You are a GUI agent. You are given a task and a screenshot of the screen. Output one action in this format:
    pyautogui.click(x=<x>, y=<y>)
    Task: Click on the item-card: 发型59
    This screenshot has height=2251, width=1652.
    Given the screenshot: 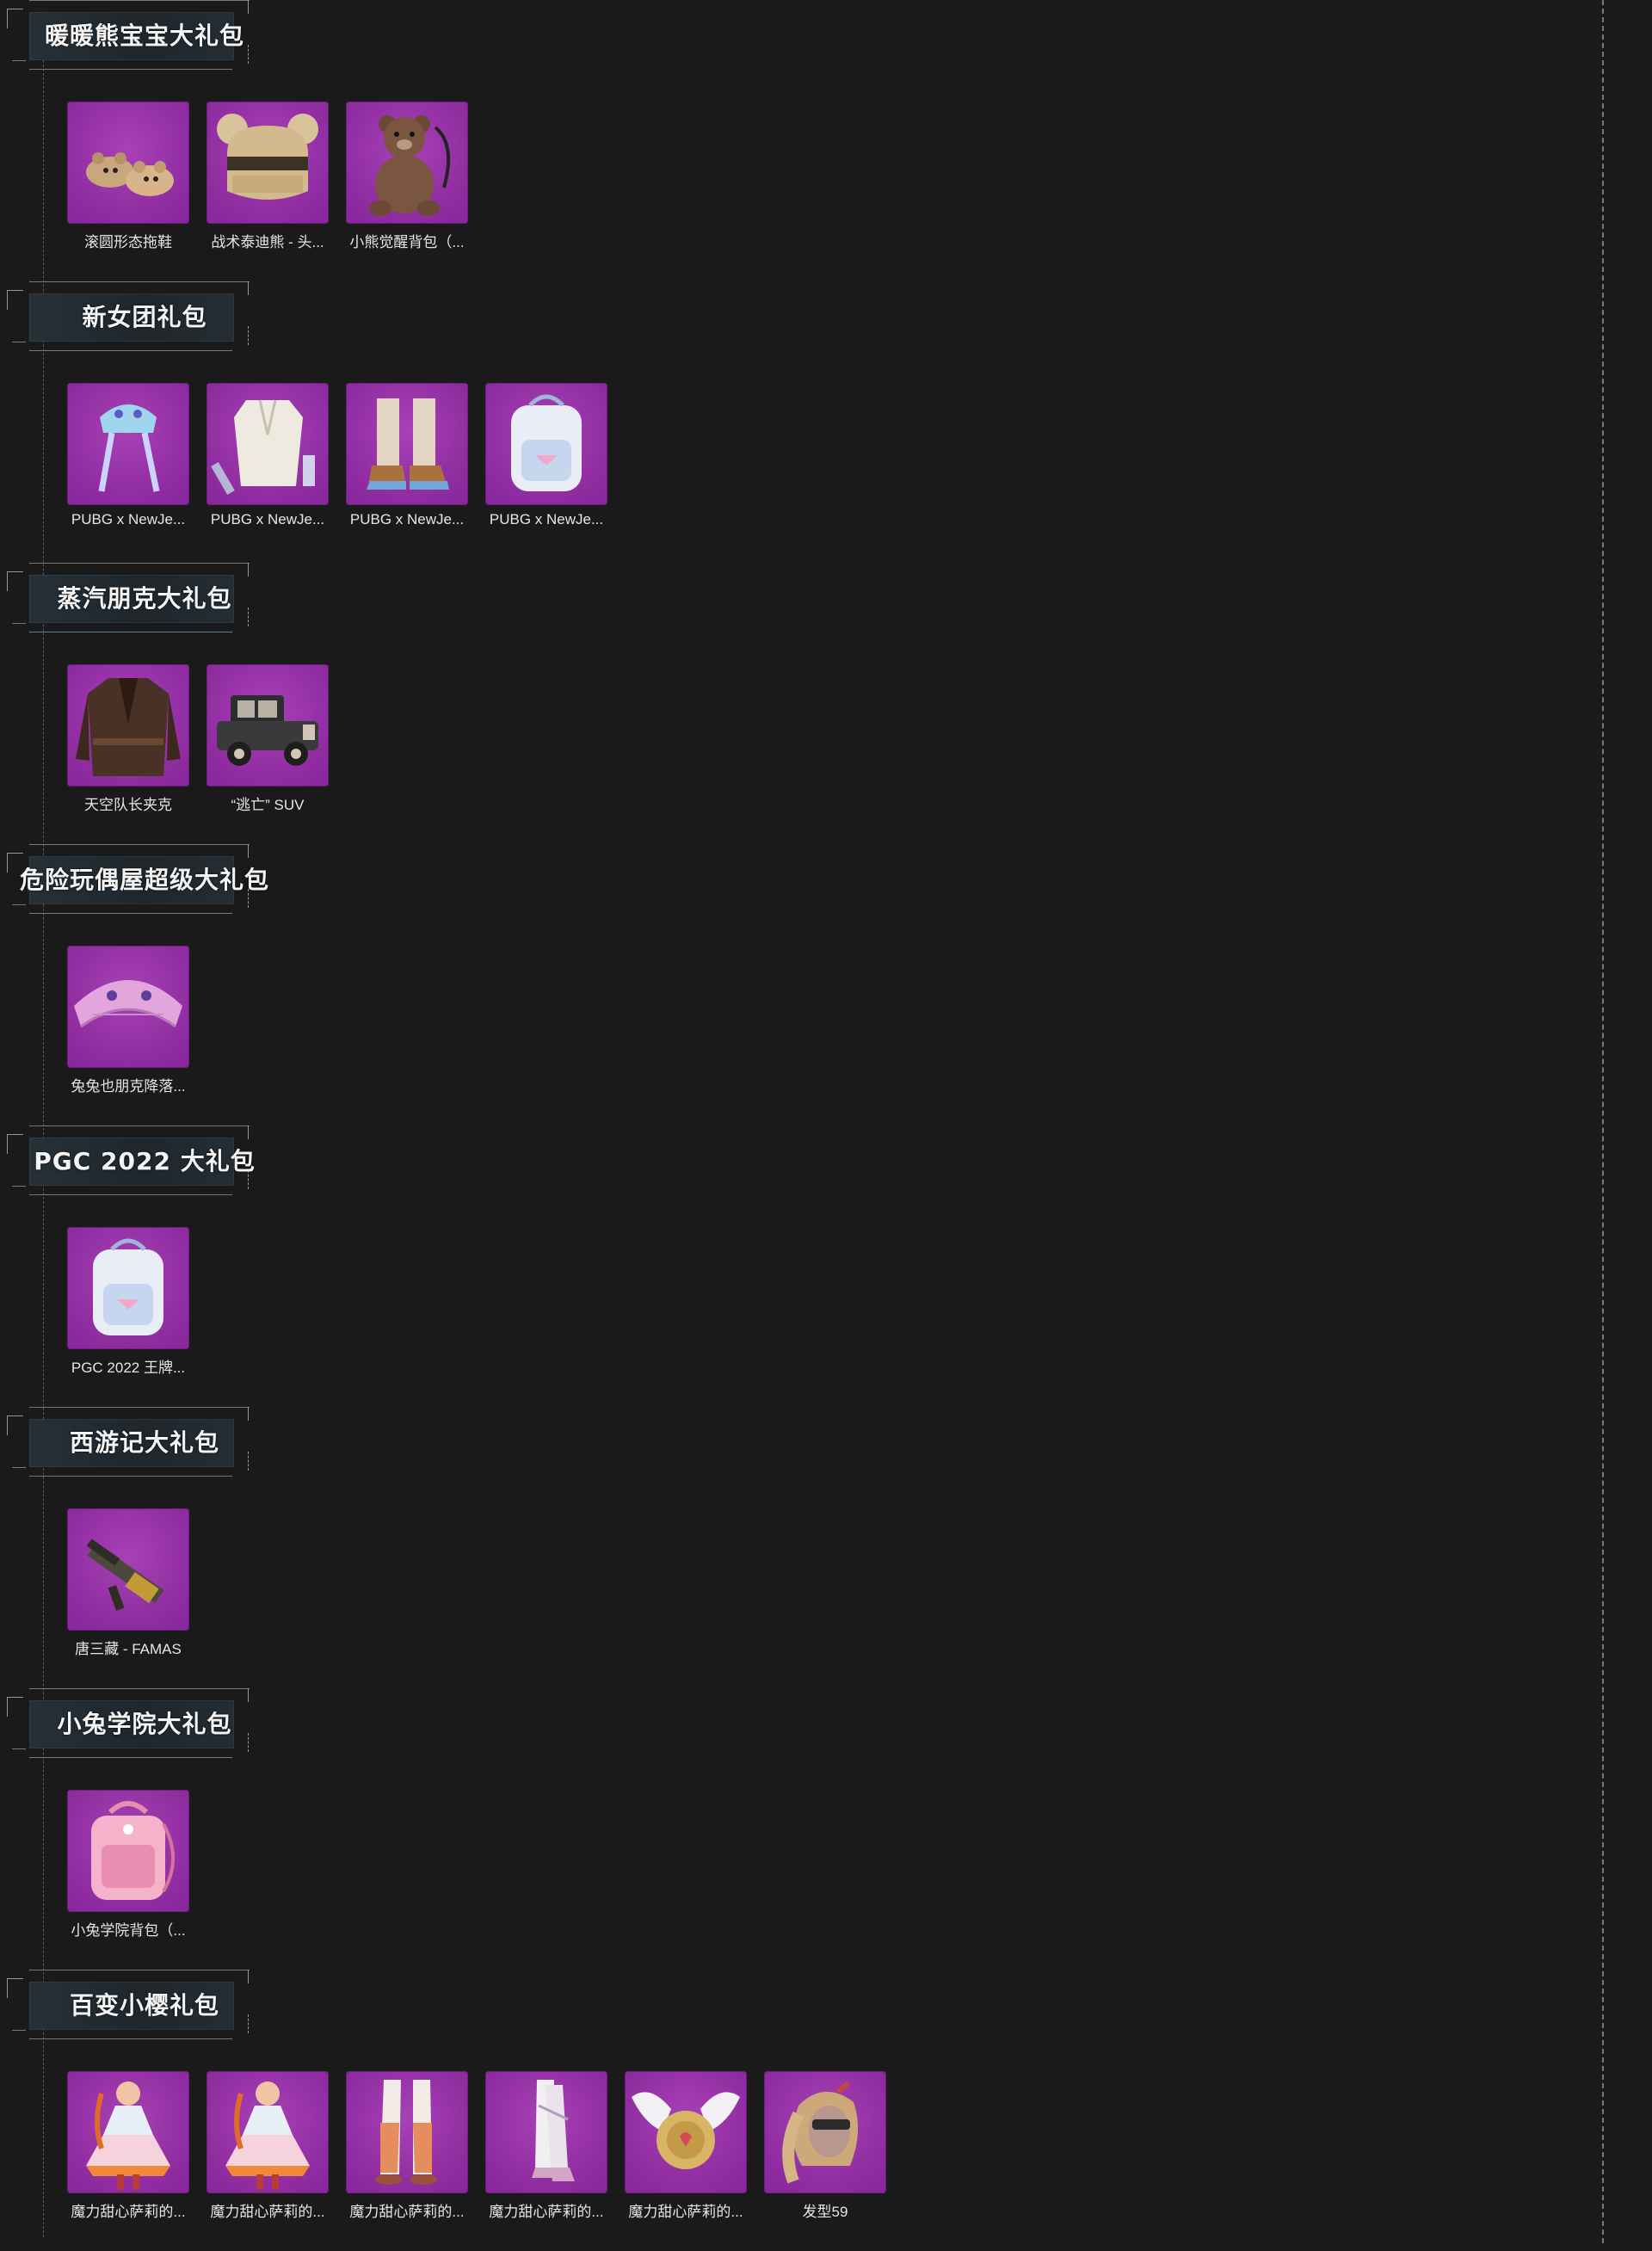 What is the action you would take?
    pyautogui.click(x=825, y=2146)
    